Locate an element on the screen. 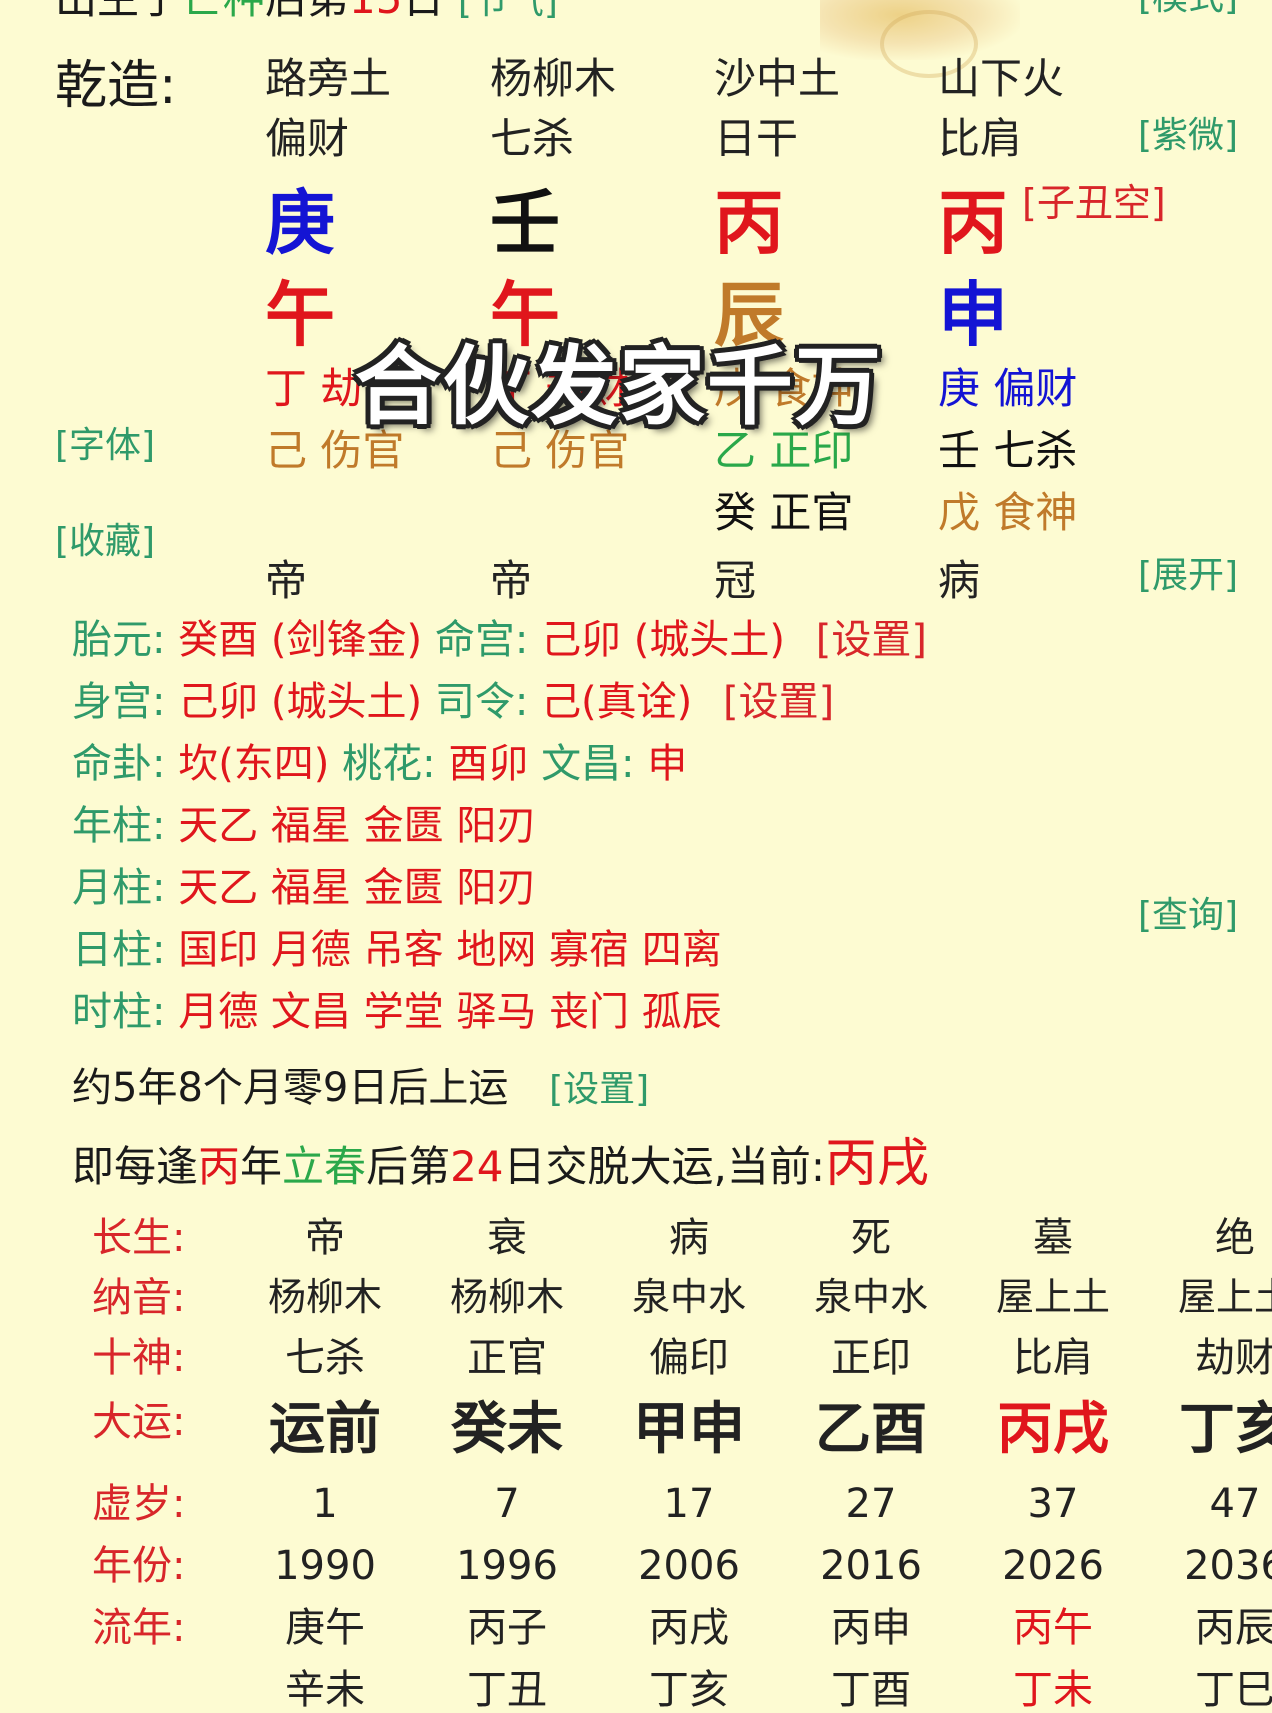  pillar-changsheng: 病 is located at coordinates (959, 580).